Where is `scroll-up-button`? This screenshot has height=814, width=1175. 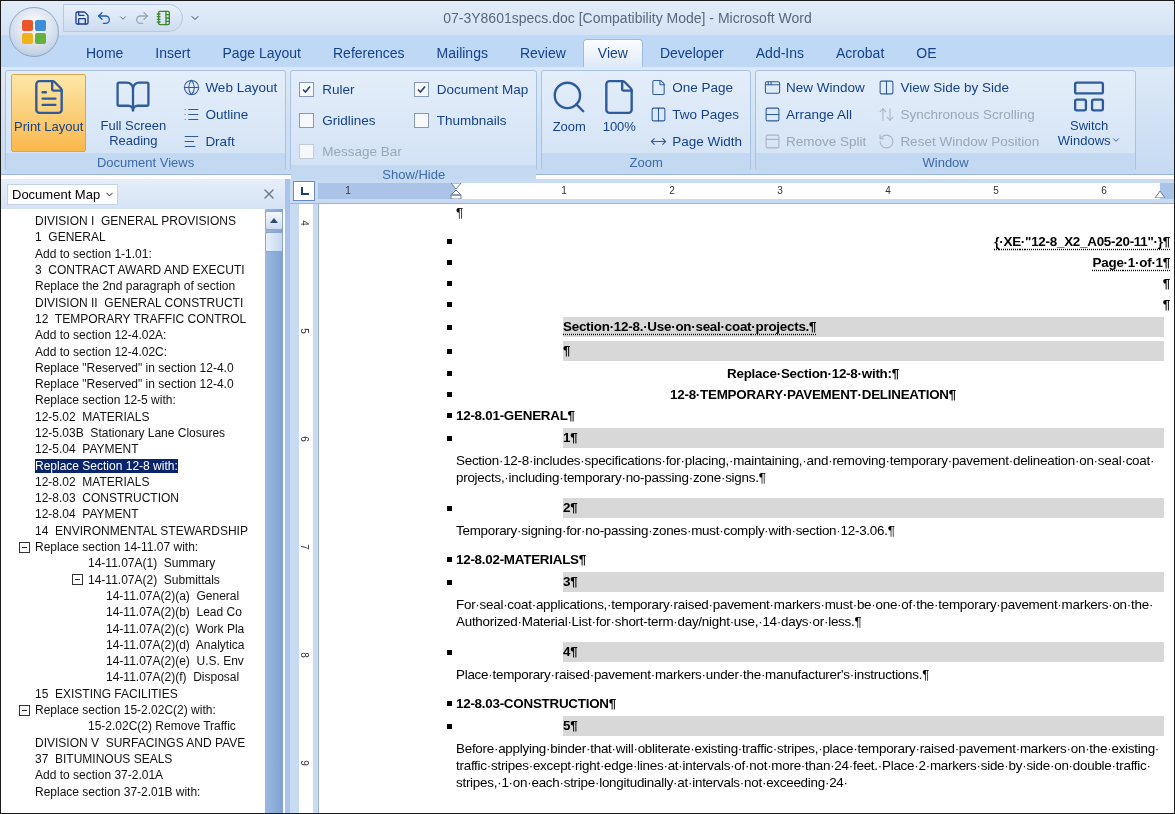 scroll-up-button is located at coordinates (274, 220).